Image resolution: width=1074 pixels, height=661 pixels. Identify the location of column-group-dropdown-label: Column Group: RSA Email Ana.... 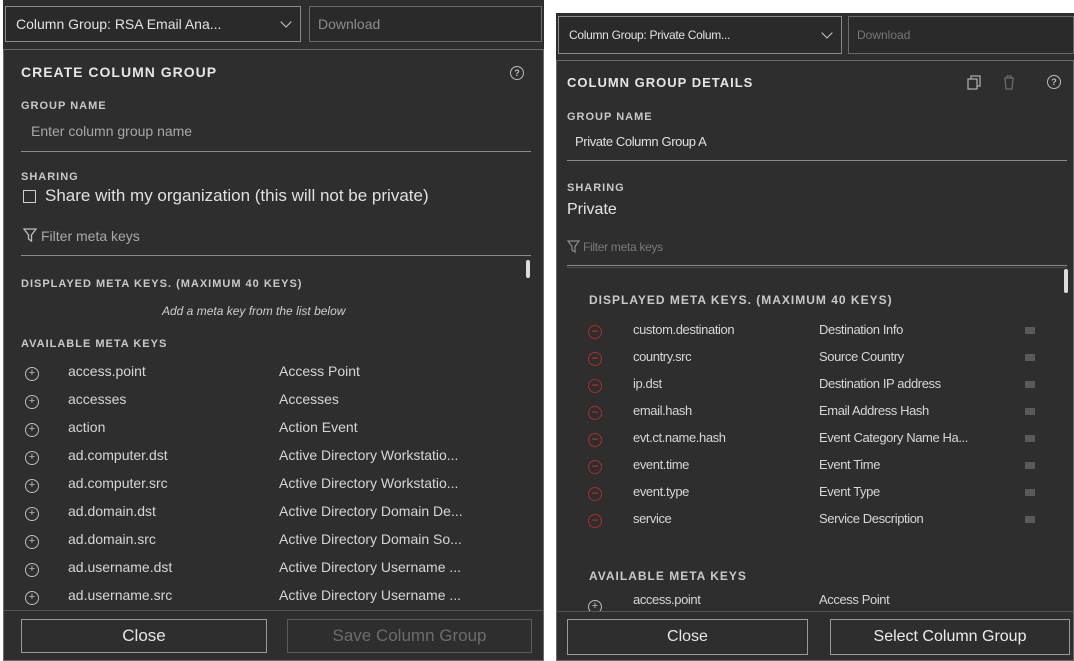
(119, 24).